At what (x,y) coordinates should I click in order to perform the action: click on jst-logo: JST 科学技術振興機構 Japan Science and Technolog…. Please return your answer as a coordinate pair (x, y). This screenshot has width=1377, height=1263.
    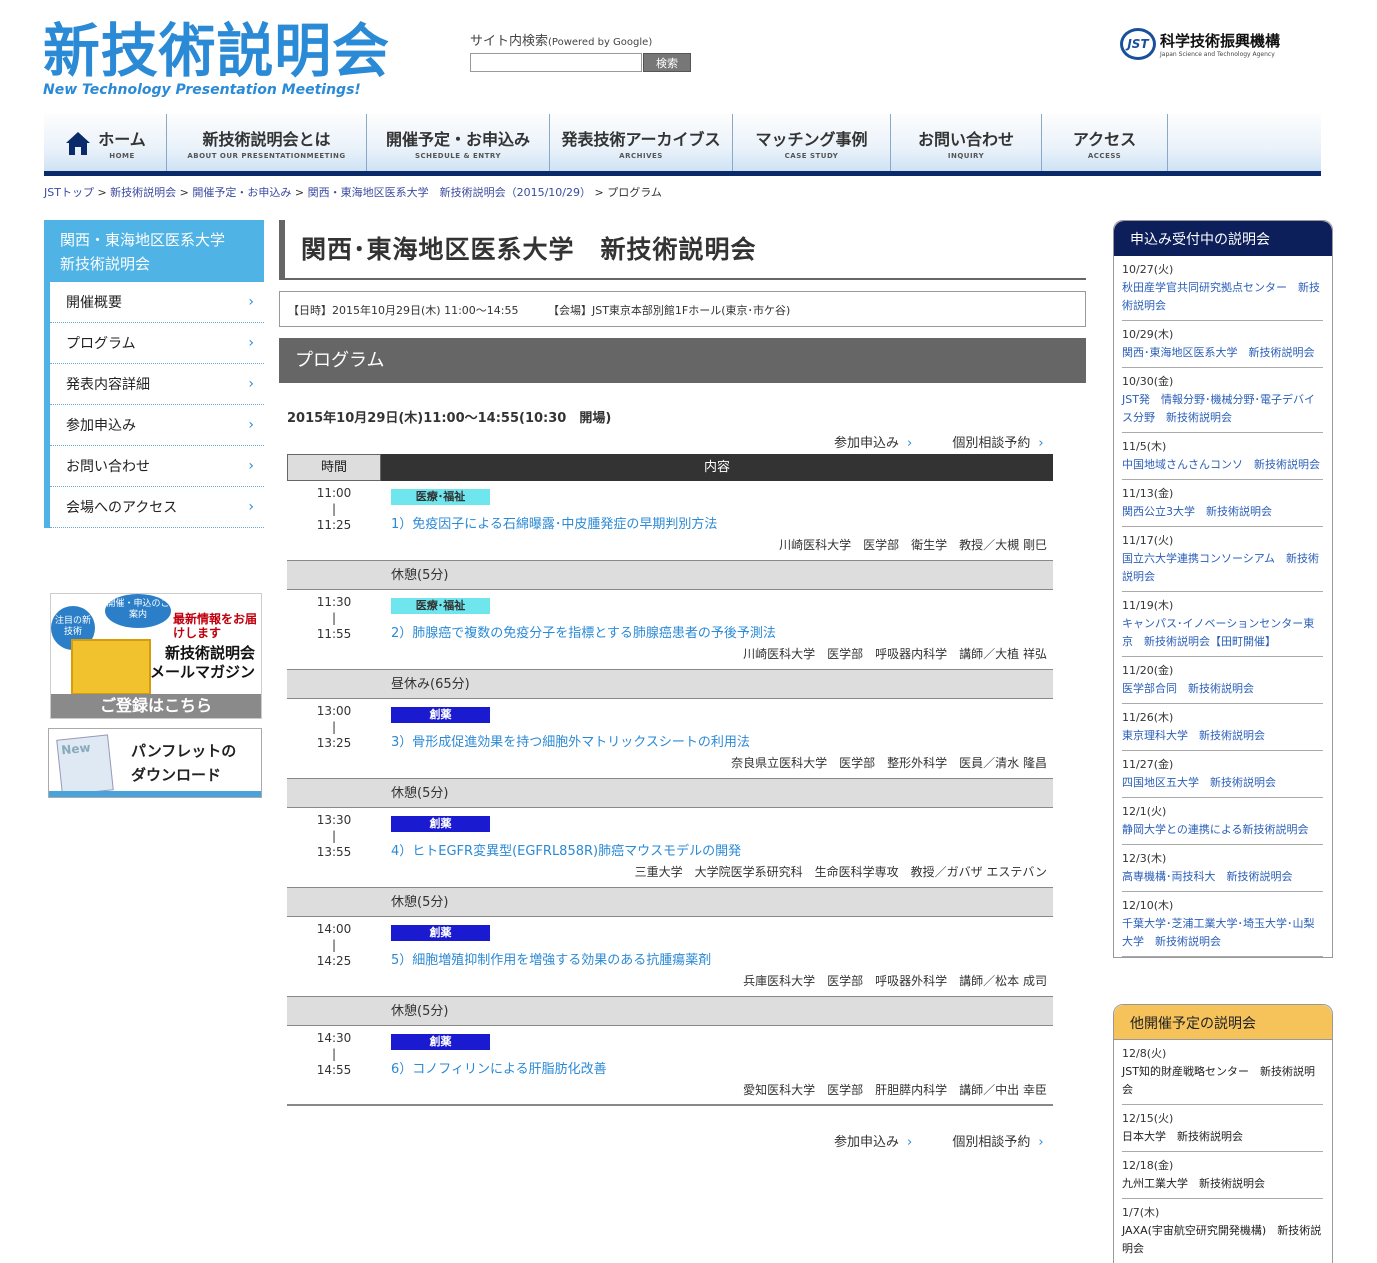
    Looking at the image, I should click on (1200, 44).